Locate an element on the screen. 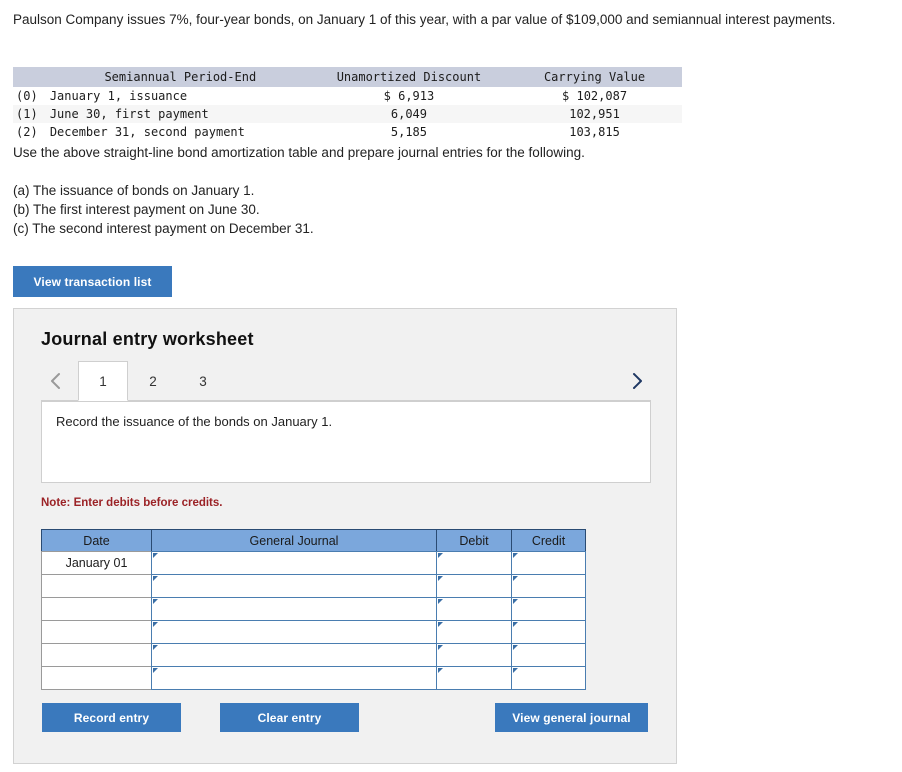  journal-row: January 01 is located at coordinates (315, 563).